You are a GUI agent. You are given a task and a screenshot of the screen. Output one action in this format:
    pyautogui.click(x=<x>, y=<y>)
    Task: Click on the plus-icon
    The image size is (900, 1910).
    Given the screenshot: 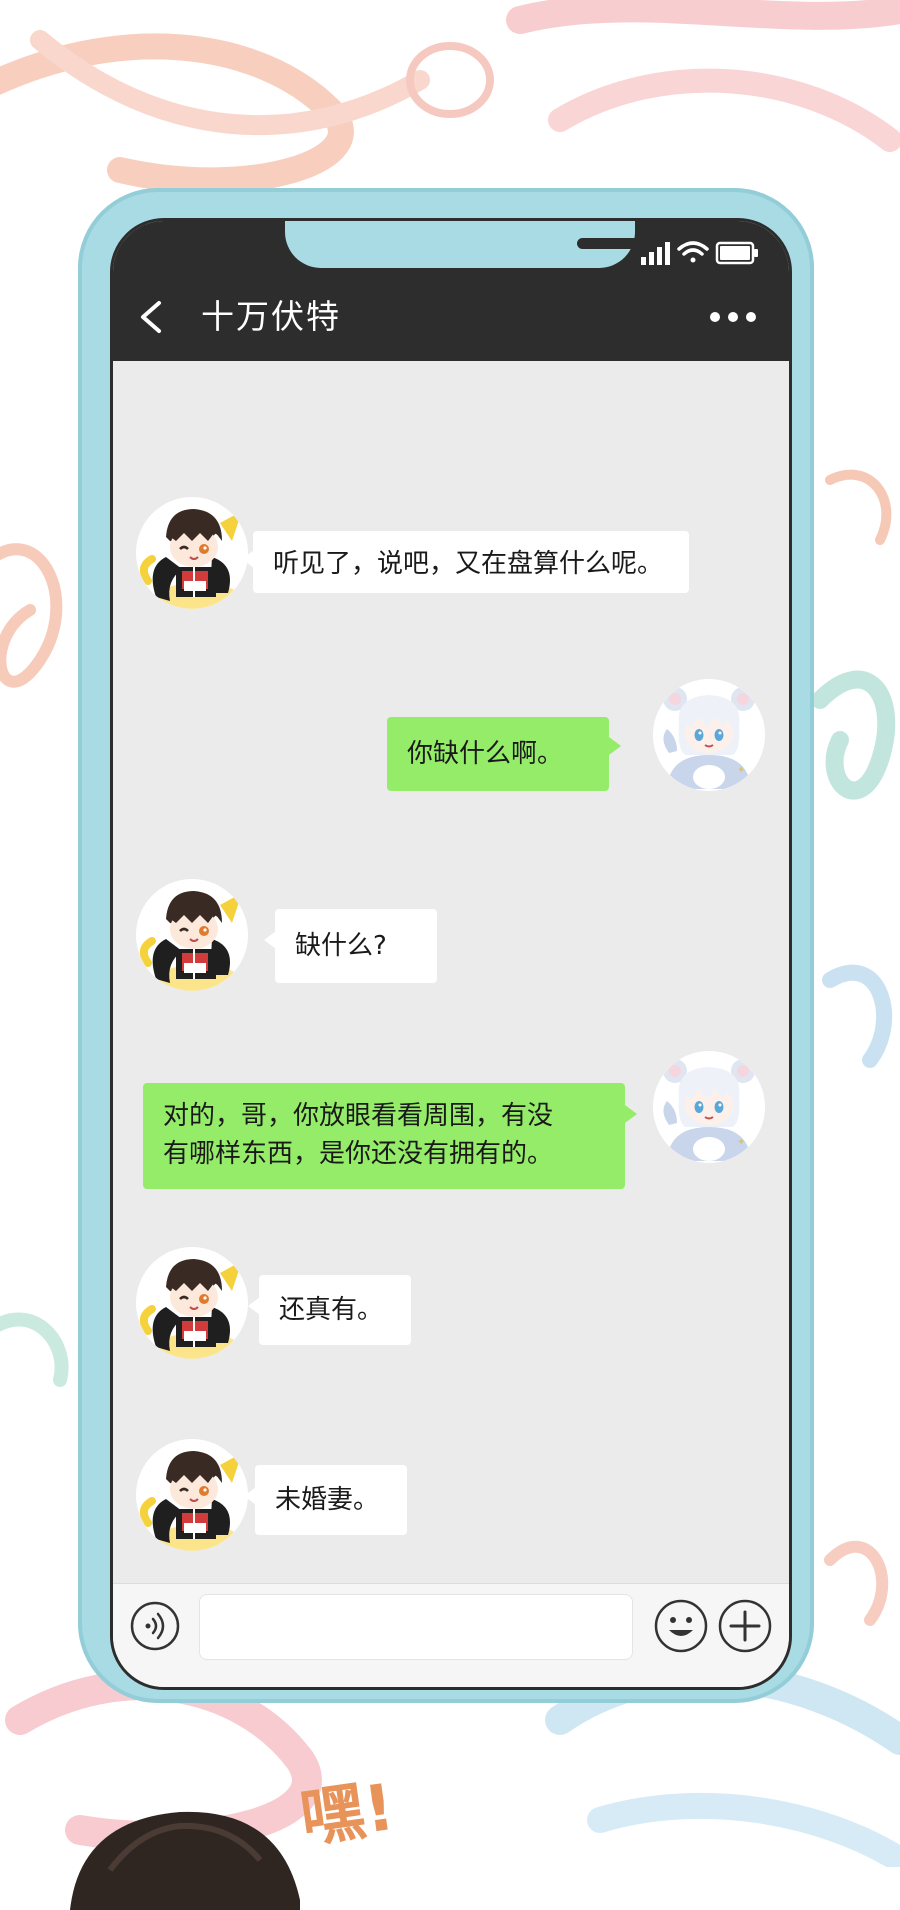 What is the action you would take?
    pyautogui.click(x=745, y=1626)
    